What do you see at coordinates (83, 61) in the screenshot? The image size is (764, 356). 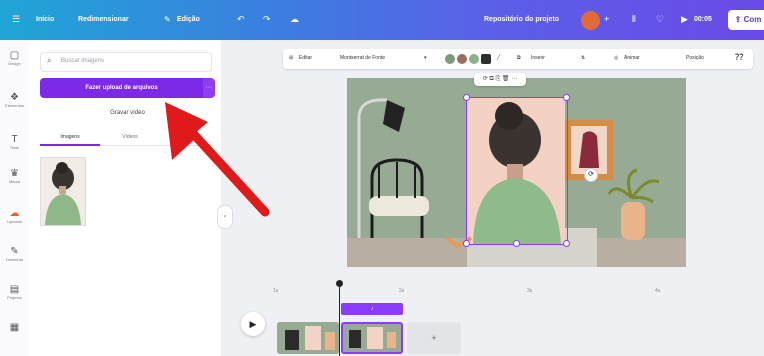 I see `search-placeholder: Buscar imagens` at bounding box center [83, 61].